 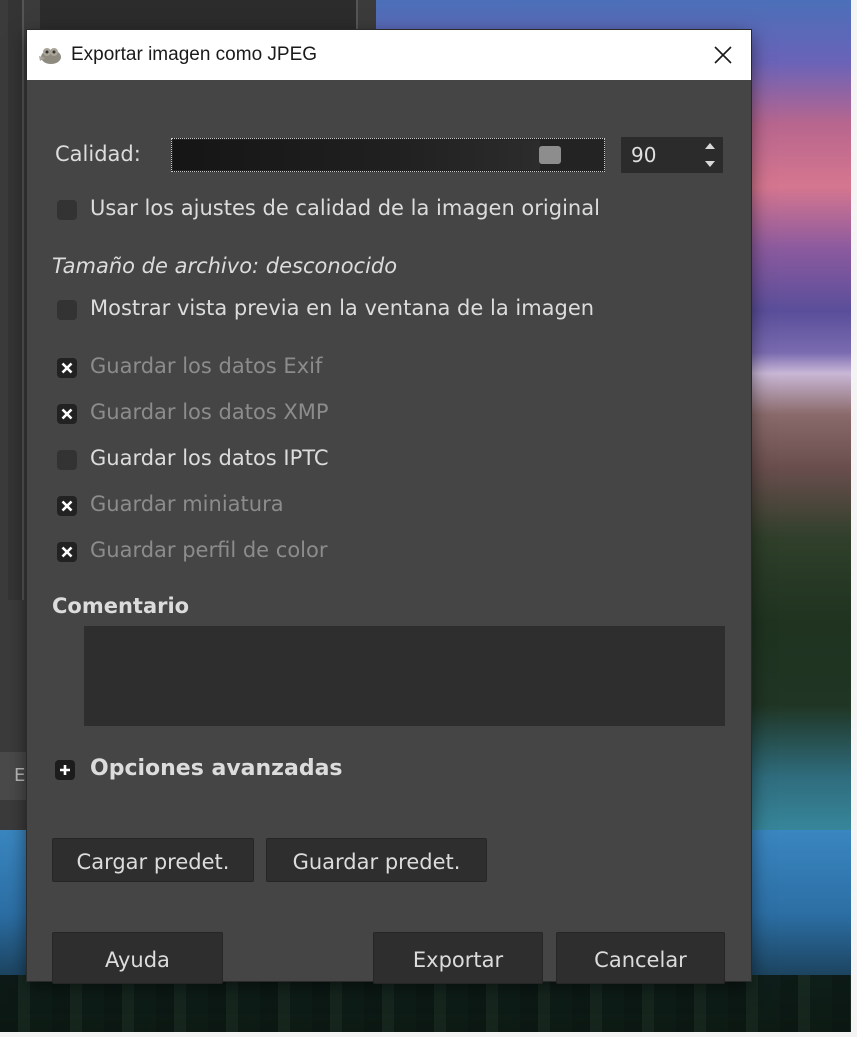 What do you see at coordinates (67, 460) in the screenshot?
I see `save-iptc-checkbox` at bounding box center [67, 460].